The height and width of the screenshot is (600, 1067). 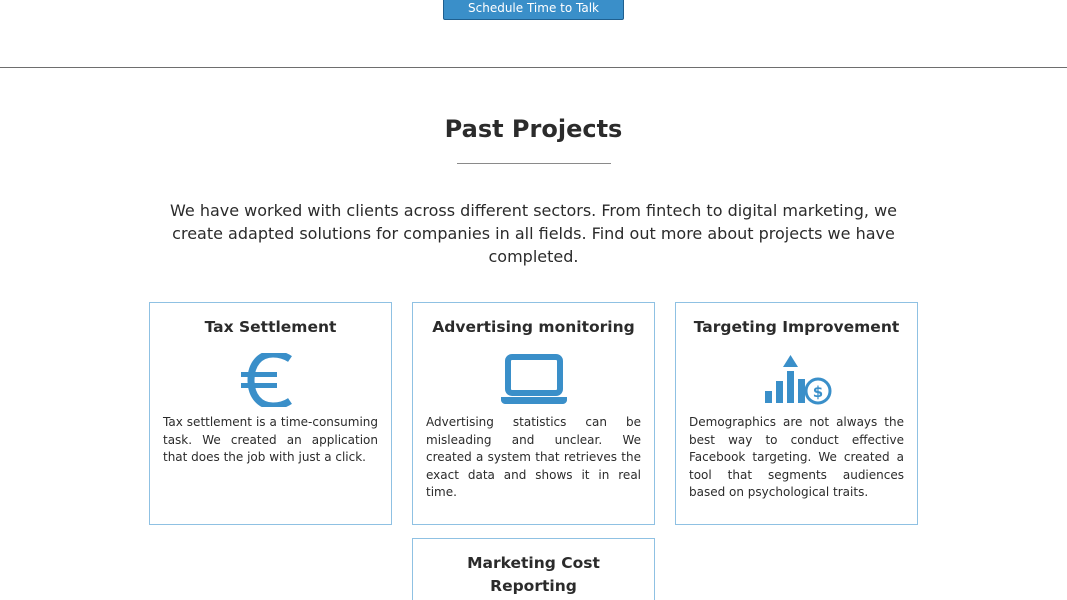 I want to click on project-card-marketing-cost-reporting: Marketing Cost Reporting, so click(x=533, y=569).